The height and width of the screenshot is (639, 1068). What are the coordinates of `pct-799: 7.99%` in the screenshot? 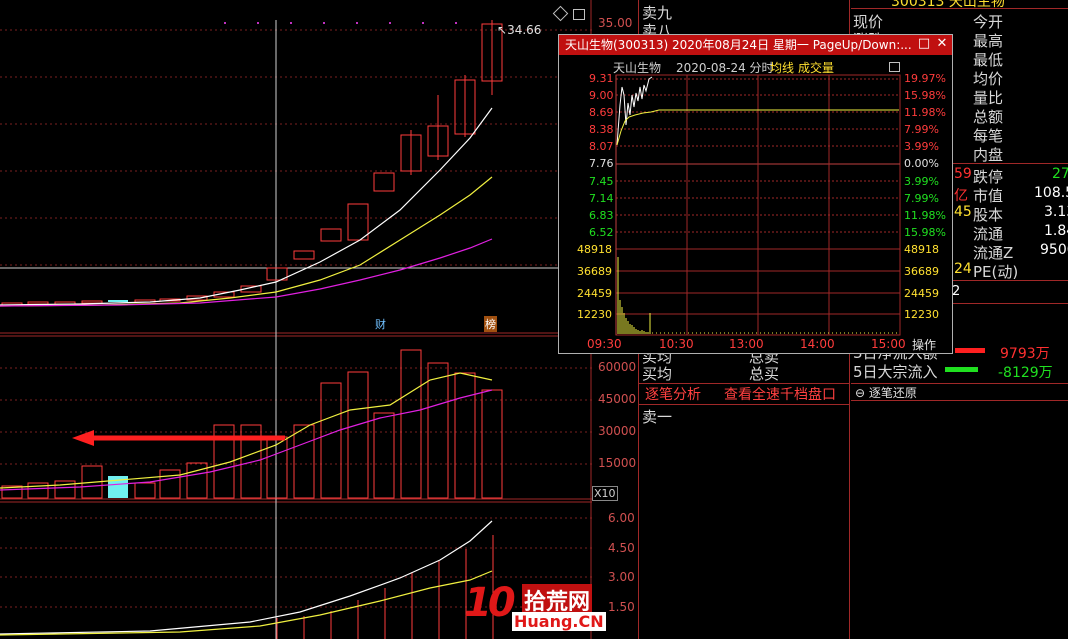 It's located at (921, 129).